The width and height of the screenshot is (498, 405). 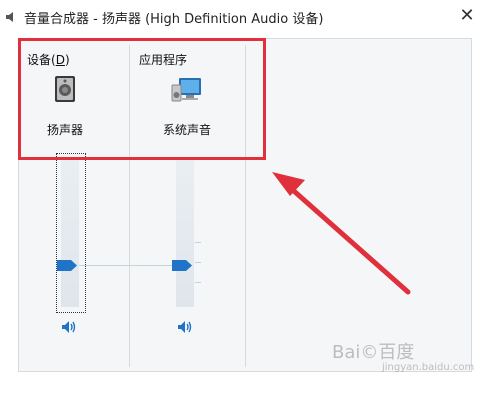 I want to click on annotation-arrow, so click(x=341, y=233).